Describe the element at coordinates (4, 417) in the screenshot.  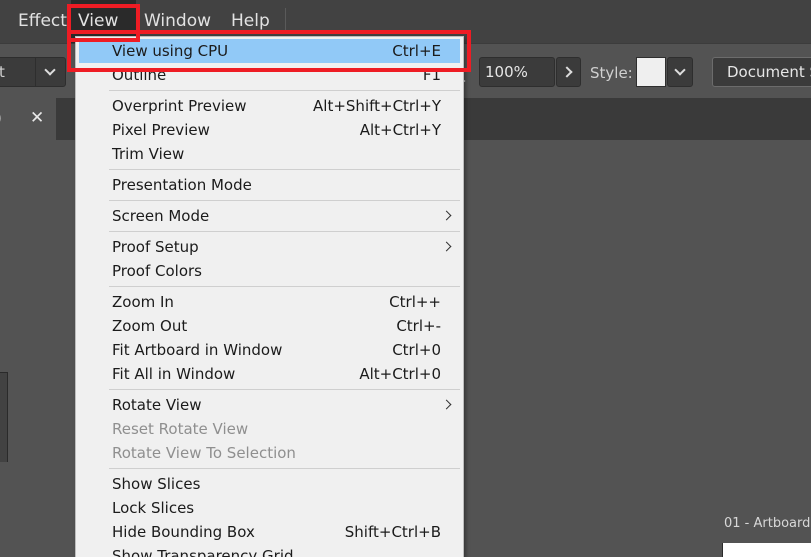
I see `artboard-edge` at that location.